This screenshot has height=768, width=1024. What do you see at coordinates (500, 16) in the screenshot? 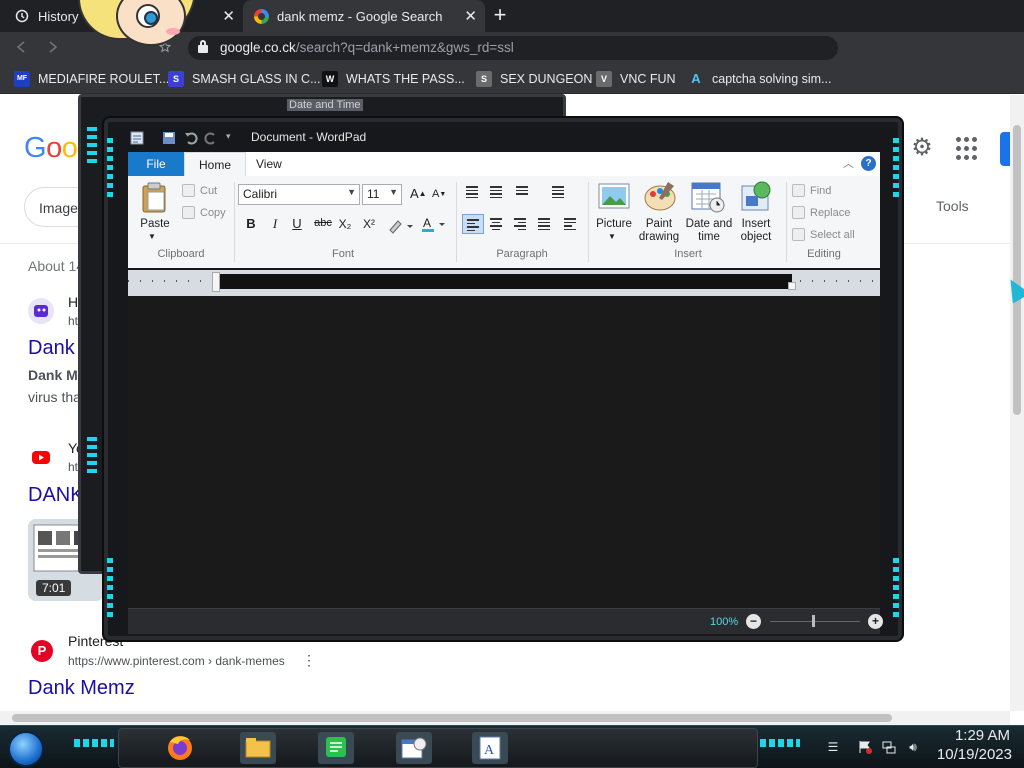
I see `new-tab-button: +` at bounding box center [500, 16].